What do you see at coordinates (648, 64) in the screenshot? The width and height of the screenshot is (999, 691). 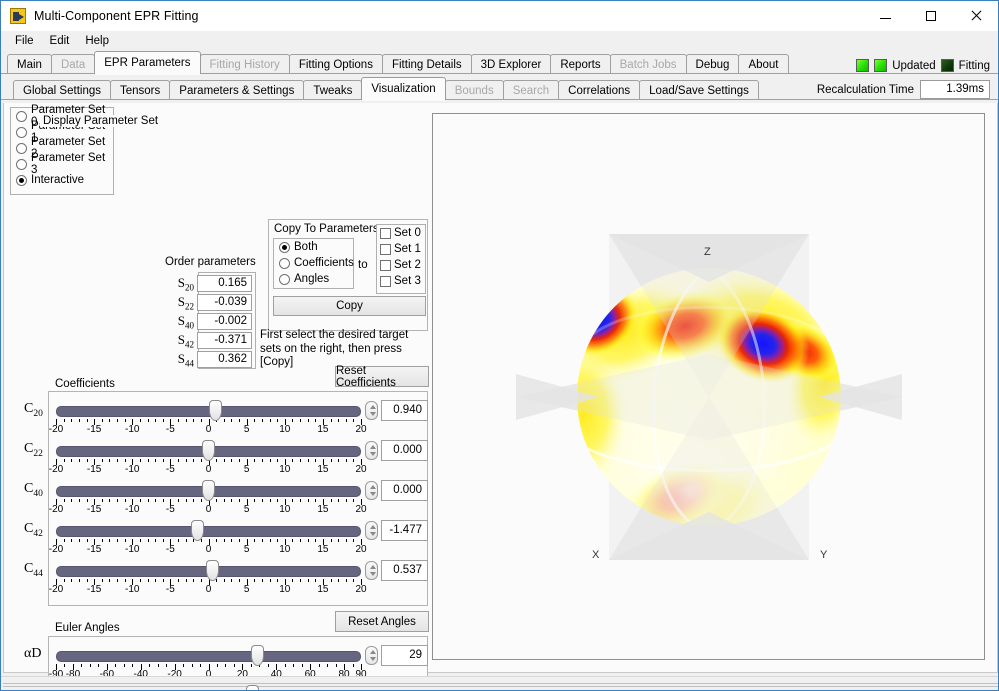 I see `tab-batch-jobs: Batch Jobs` at bounding box center [648, 64].